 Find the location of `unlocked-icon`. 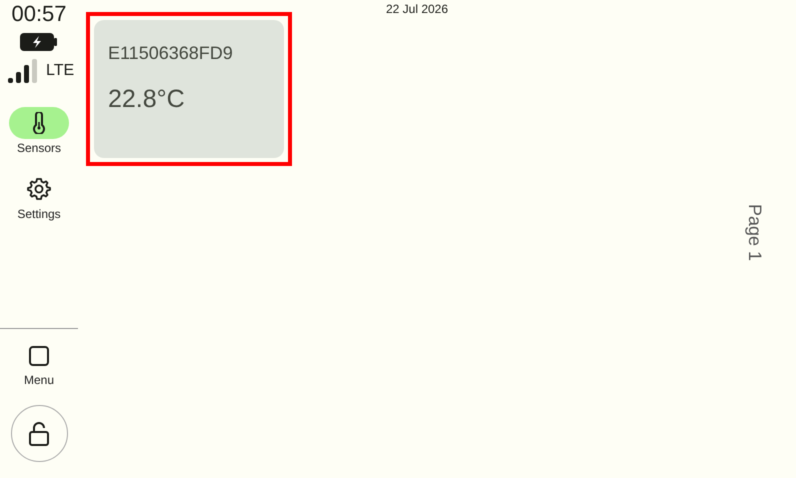

unlocked-icon is located at coordinates (39, 433).